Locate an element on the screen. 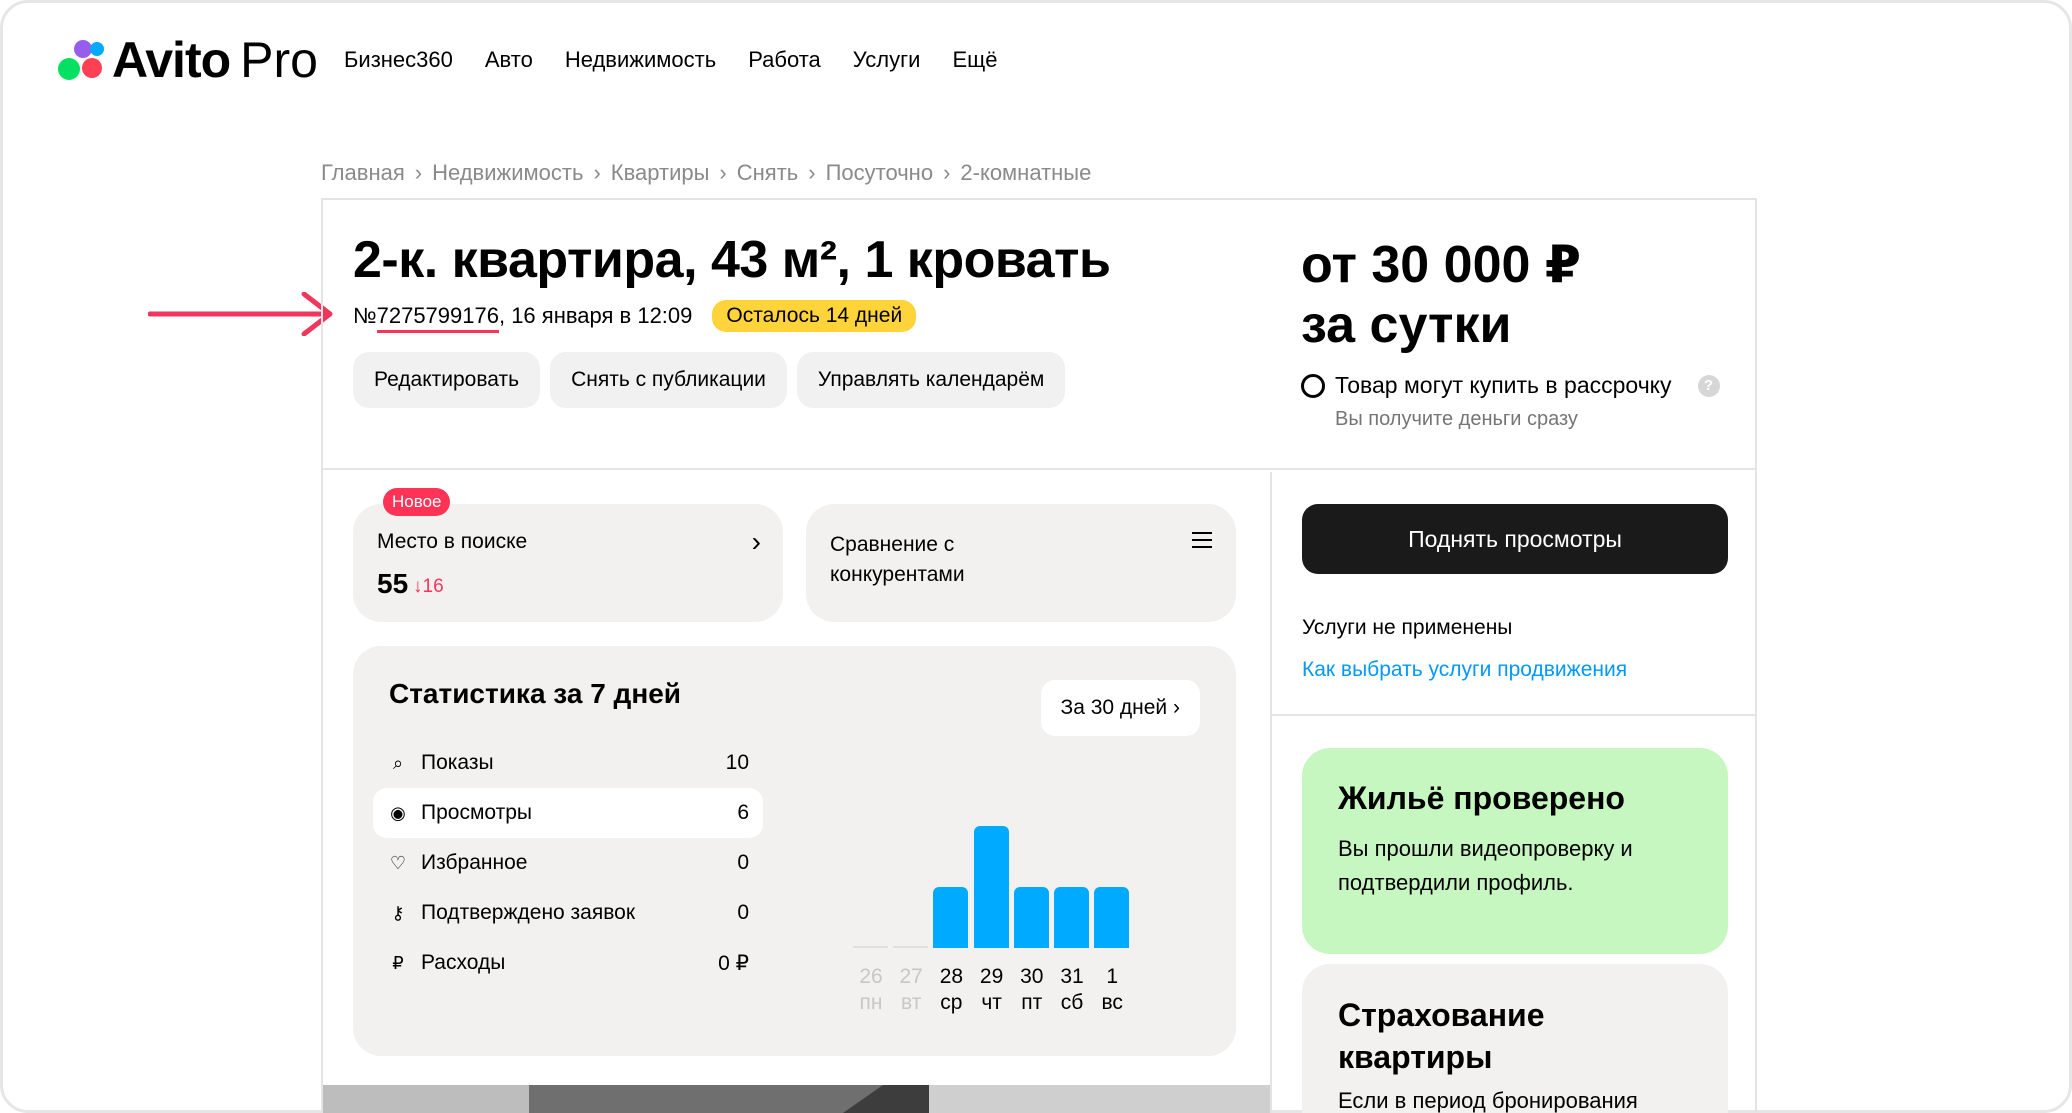 Image resolution: width=2072 pixels, height=1113 pixels. price-amount: от 30 000 ₽ is located at coordinates (1441, 265).